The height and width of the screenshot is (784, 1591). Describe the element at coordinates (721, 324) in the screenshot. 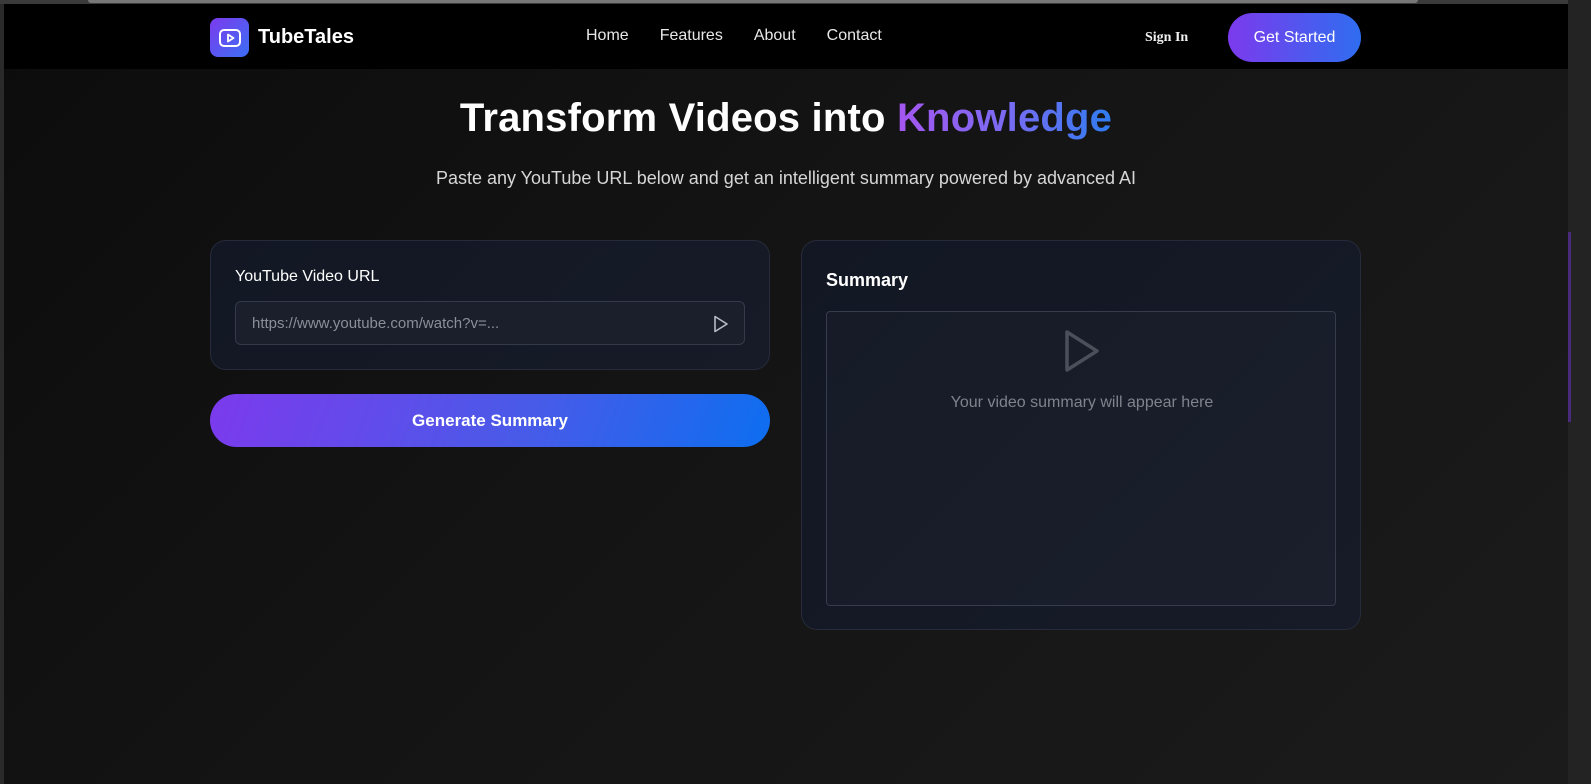

I see `play-arrow-icon` at that location.